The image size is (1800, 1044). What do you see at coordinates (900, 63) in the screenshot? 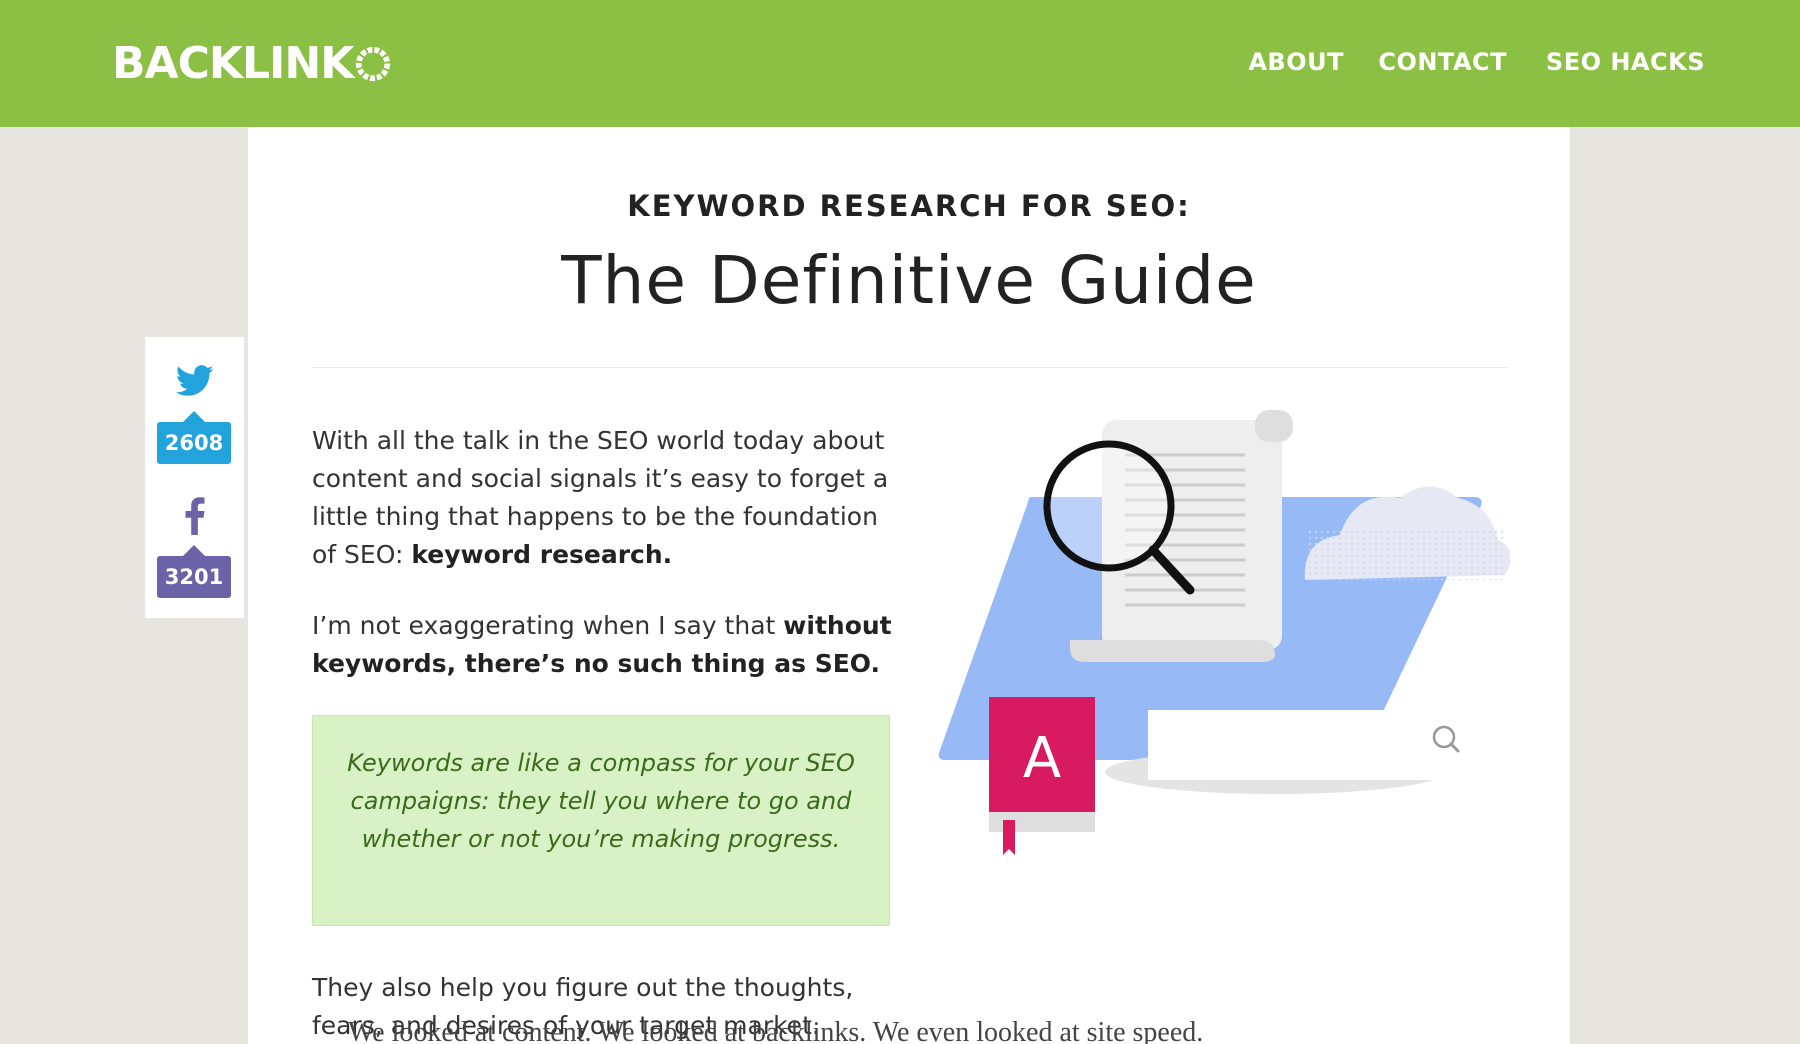
I see `site-header: BACKLINK ABOUT CONTACT SEO HACKS` at bounding box center [900, 63].